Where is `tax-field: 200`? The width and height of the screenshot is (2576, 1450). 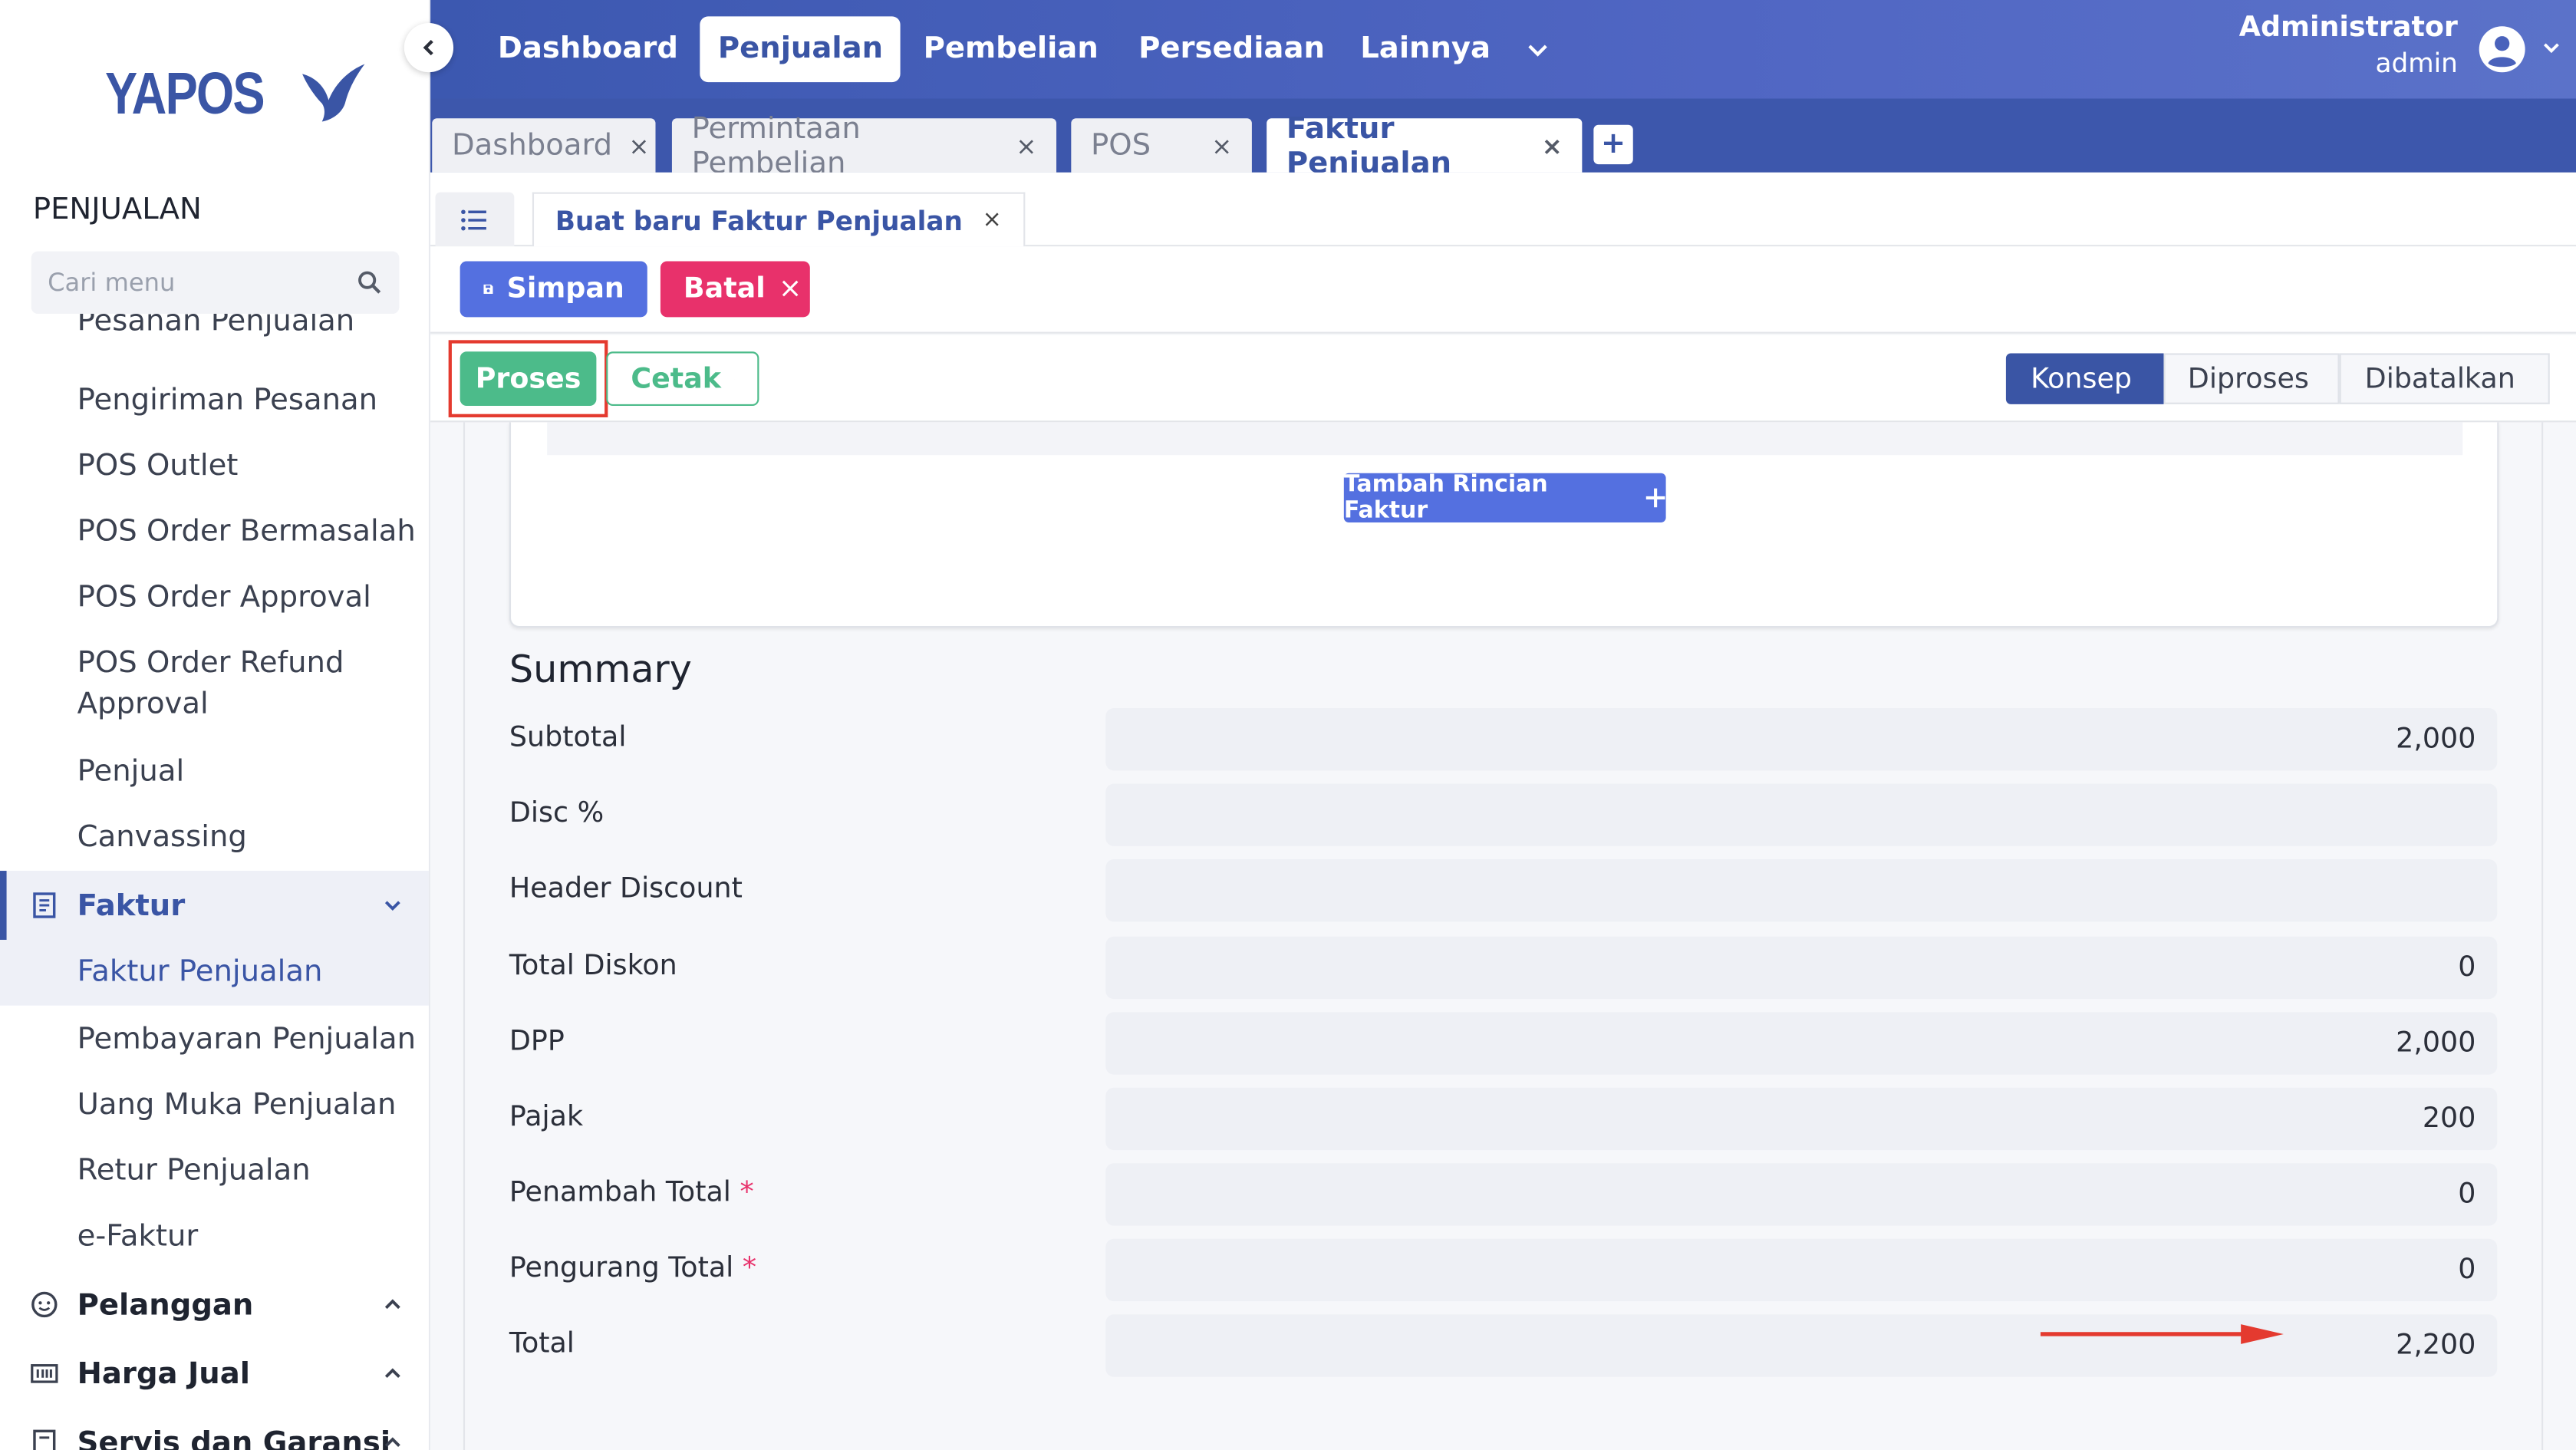
tax-field: 200 is located at coordinates (1801, 1119).